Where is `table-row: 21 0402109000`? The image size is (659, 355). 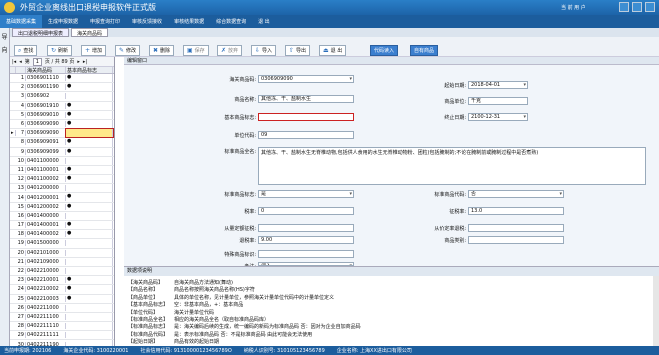 table-row: 21 0402109000 is located at coordinates (62, 262).